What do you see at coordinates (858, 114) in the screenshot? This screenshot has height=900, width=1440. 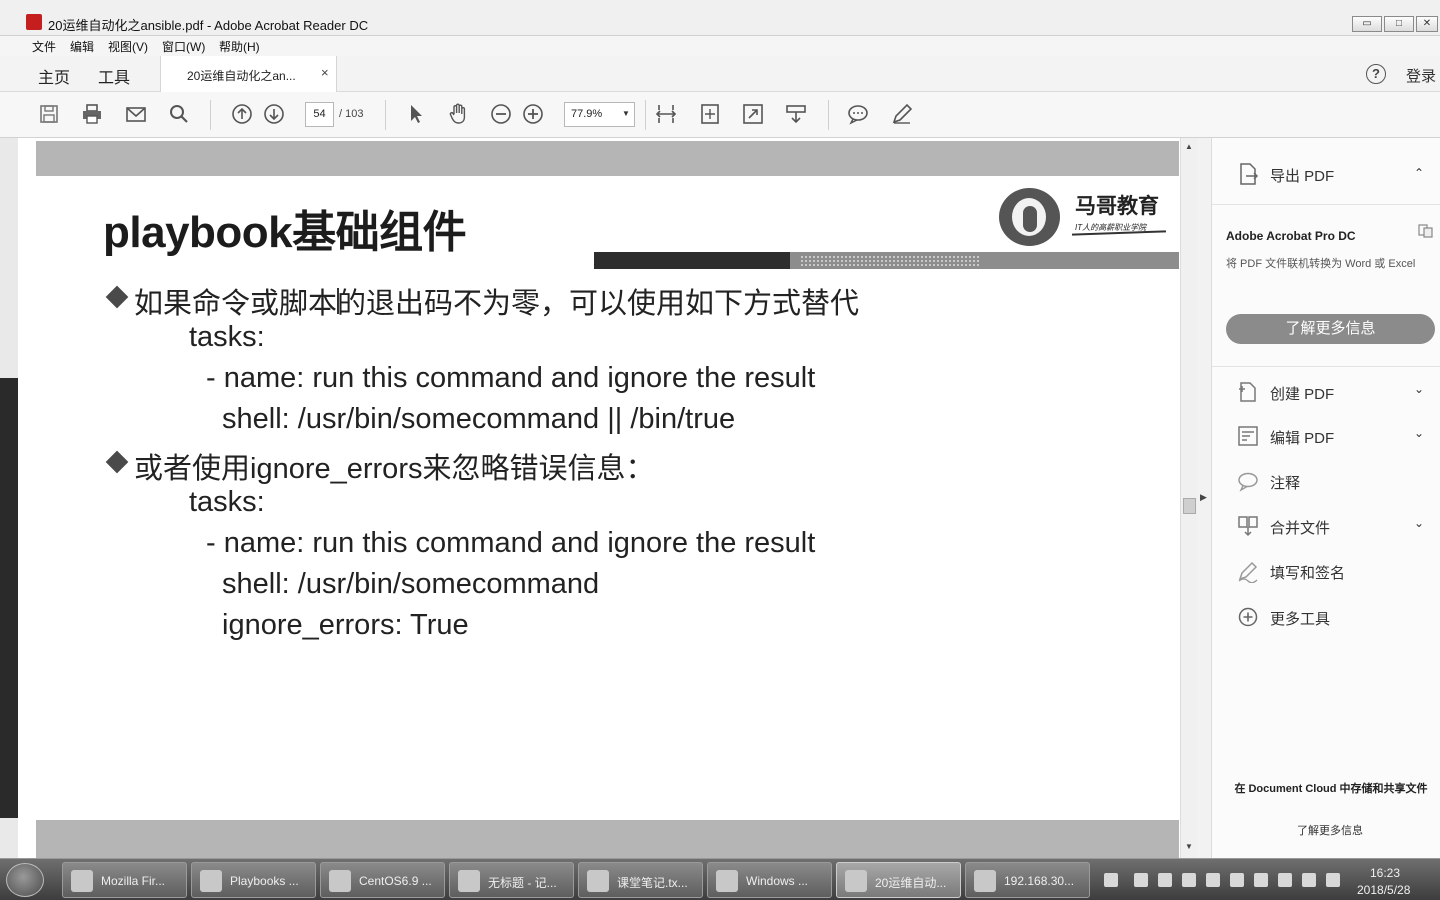 I see `comment-icon` at bounding box center [858, 114].